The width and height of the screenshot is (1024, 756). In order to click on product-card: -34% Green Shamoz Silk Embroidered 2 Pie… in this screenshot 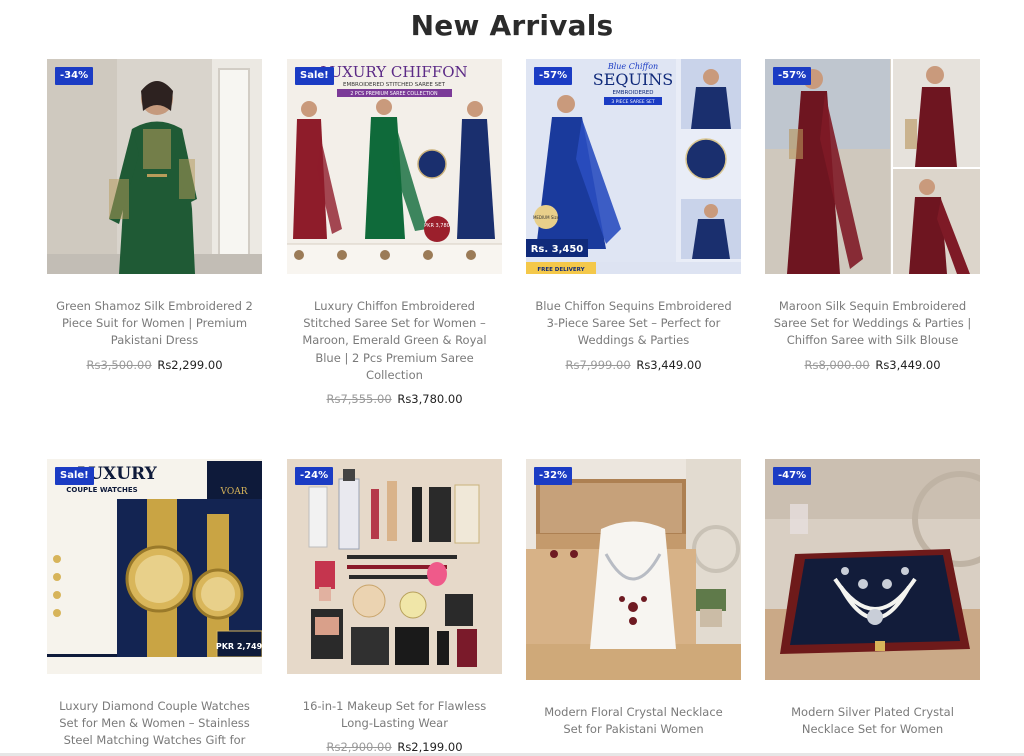, I will do `click(154, 215)`.